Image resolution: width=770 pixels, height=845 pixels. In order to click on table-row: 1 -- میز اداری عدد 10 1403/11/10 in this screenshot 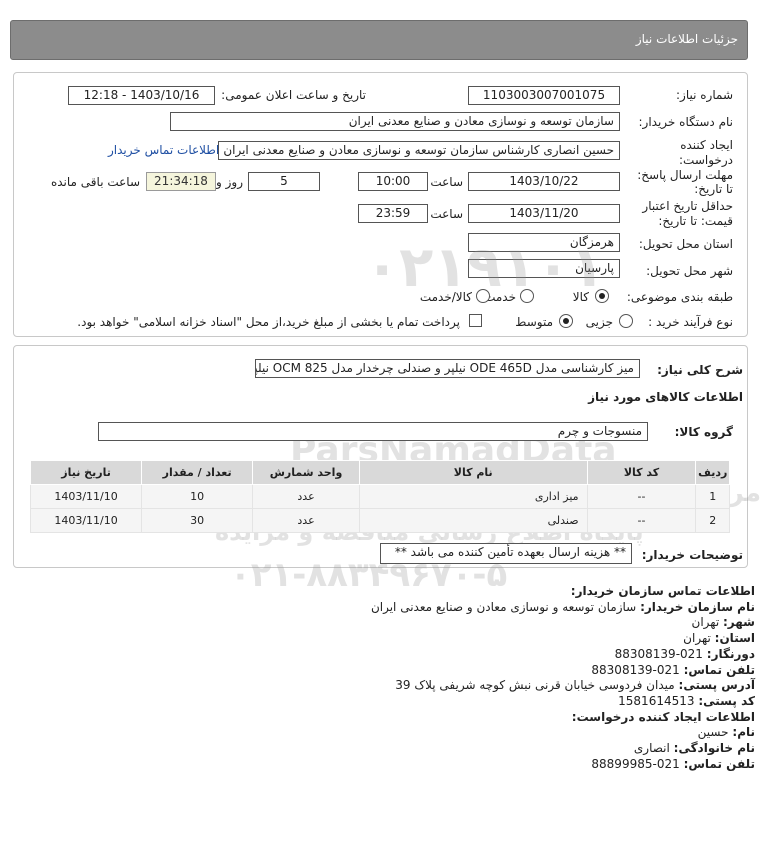, I will do `click(379, 496)`.